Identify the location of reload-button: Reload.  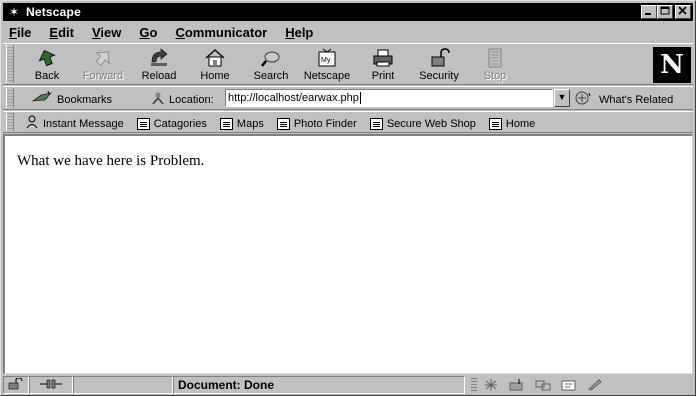
(159, 65).